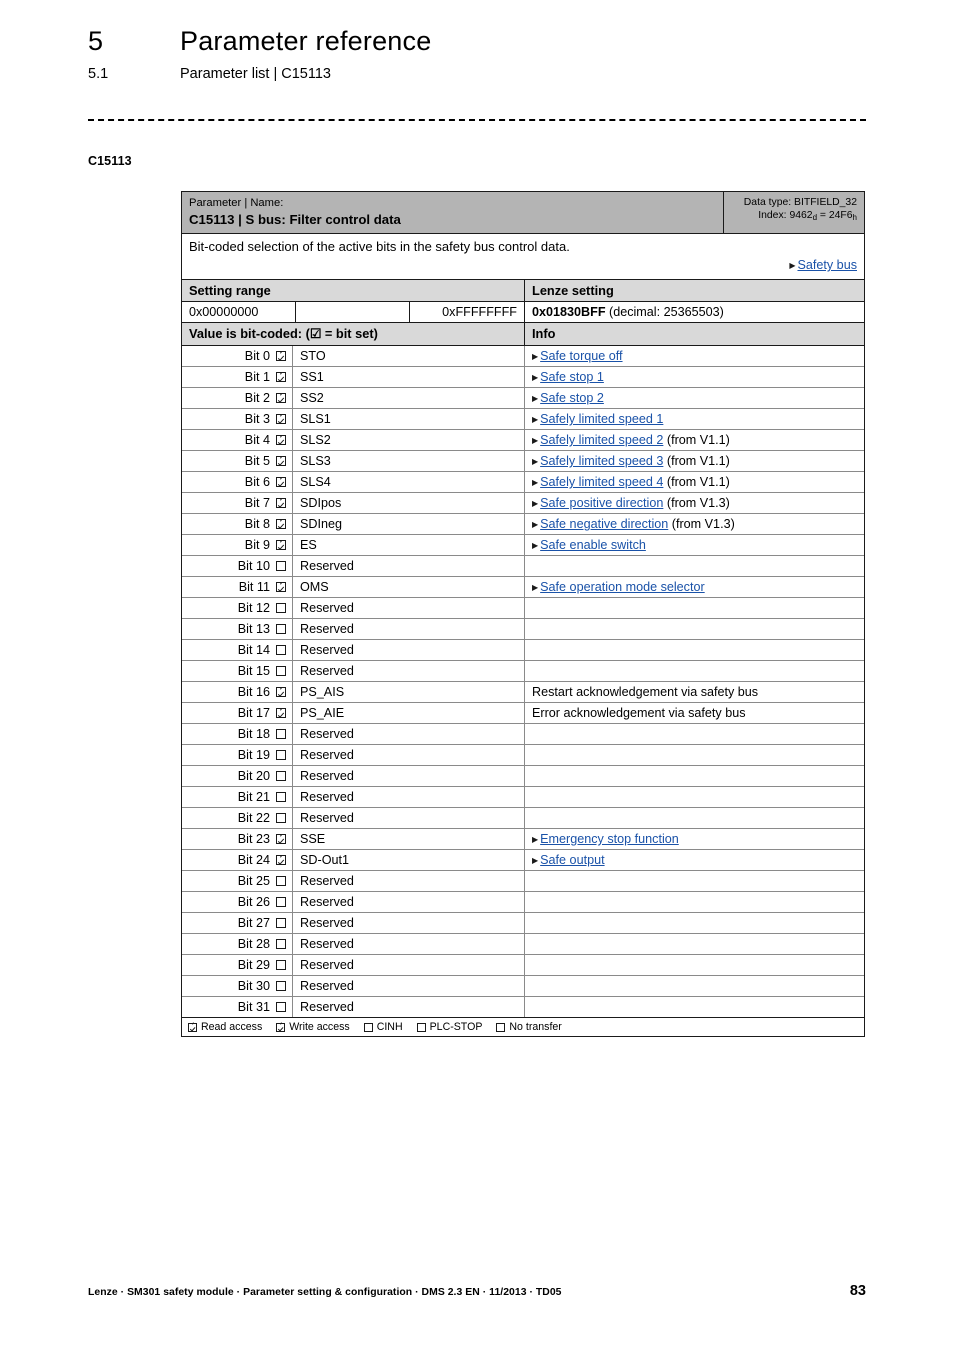 The image size is (954, 1350). Describe the element at coordinates (237, 797) in the screenshot. I see `bit-index-cell: Bit 21` at that location.